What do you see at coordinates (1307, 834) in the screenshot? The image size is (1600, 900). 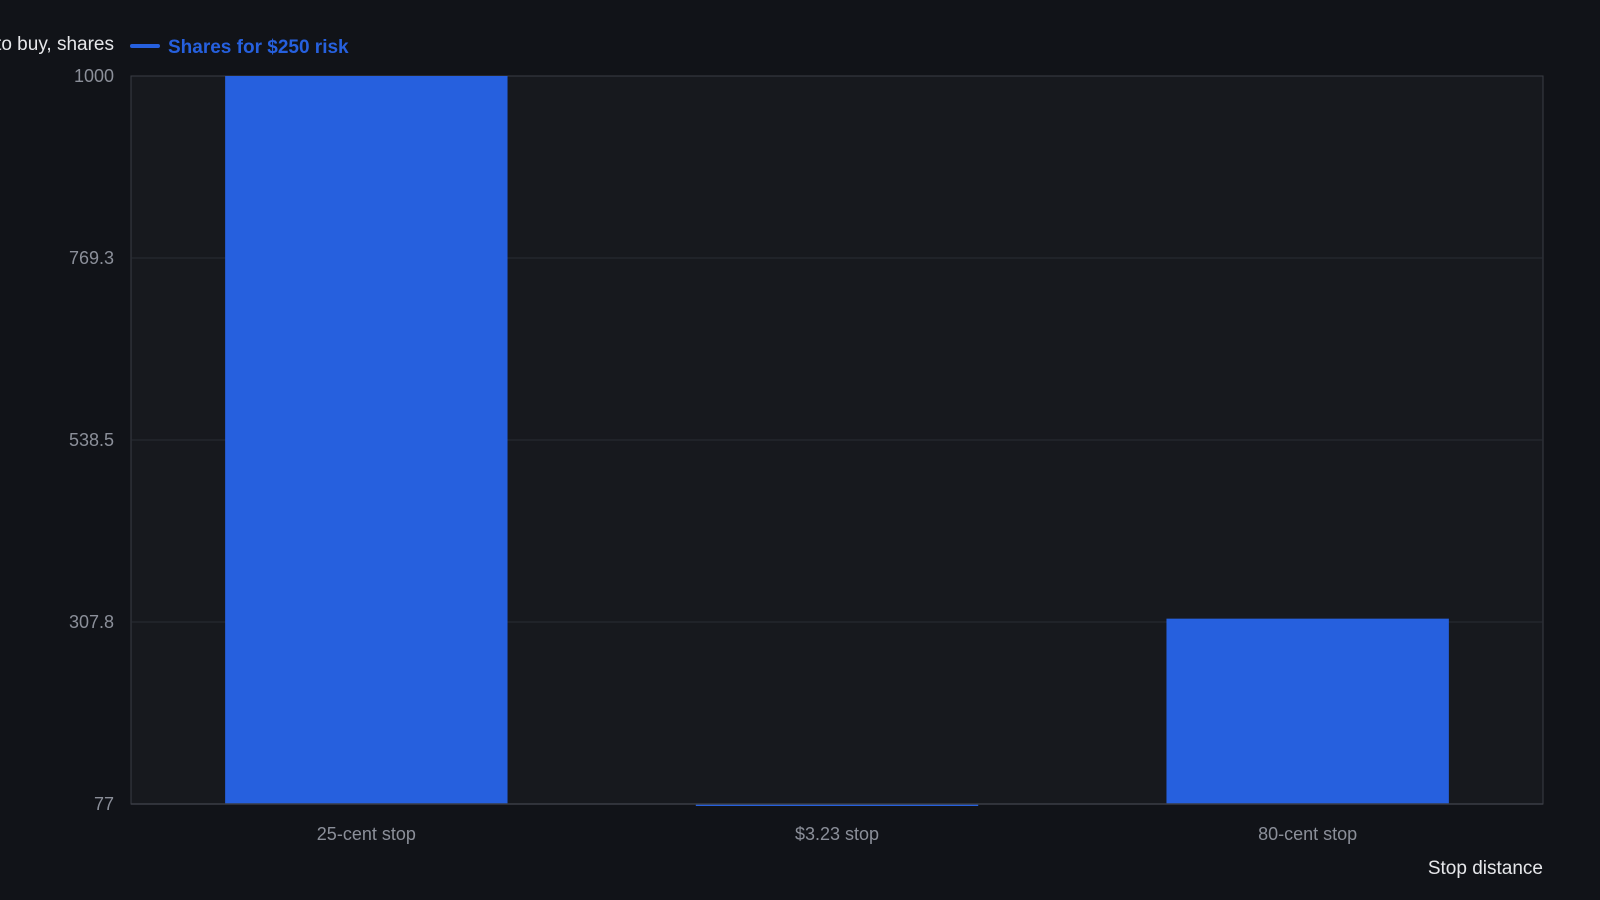 I see `x-tick-label: 80-cent stop` at bounding box center [1307, 834].